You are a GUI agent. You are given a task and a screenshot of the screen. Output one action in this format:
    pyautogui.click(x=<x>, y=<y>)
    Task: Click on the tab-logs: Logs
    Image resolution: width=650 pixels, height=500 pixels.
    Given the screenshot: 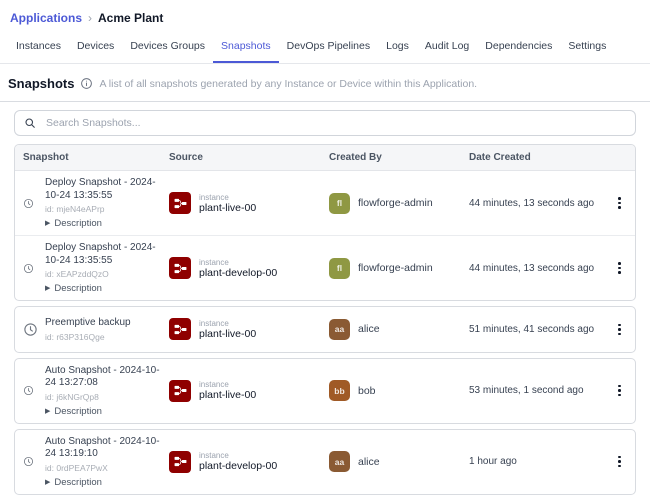 What is the action you would take?
    pyautogui.click(x=397, y=47)
    